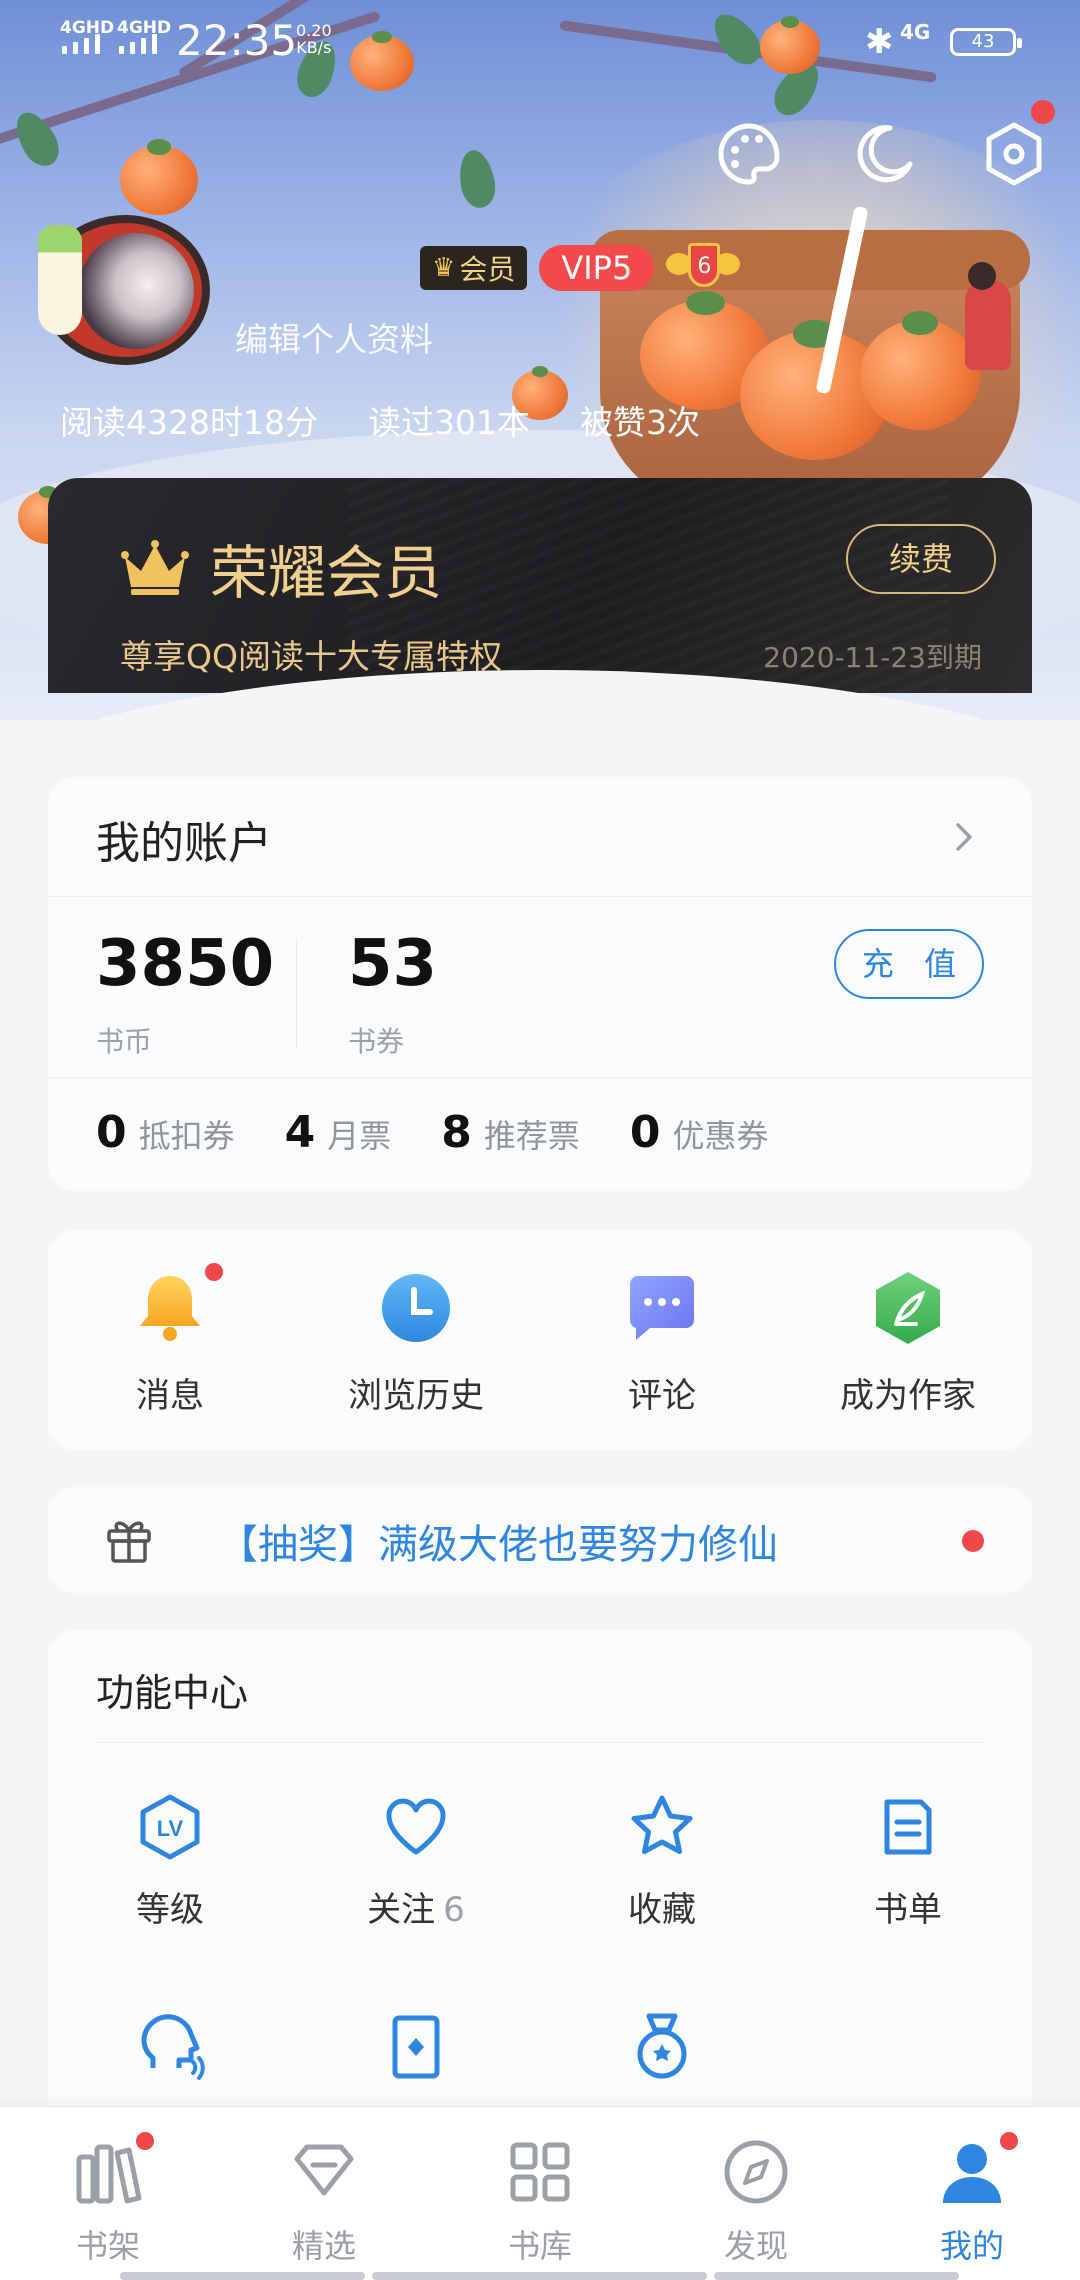 Image resolution: width=1080 pixels, height=2280 pixels. What do you see at coordinates (173, 2047) in the screenshot?
I see `voice-head-icon` at bounding box center [173, 2047].